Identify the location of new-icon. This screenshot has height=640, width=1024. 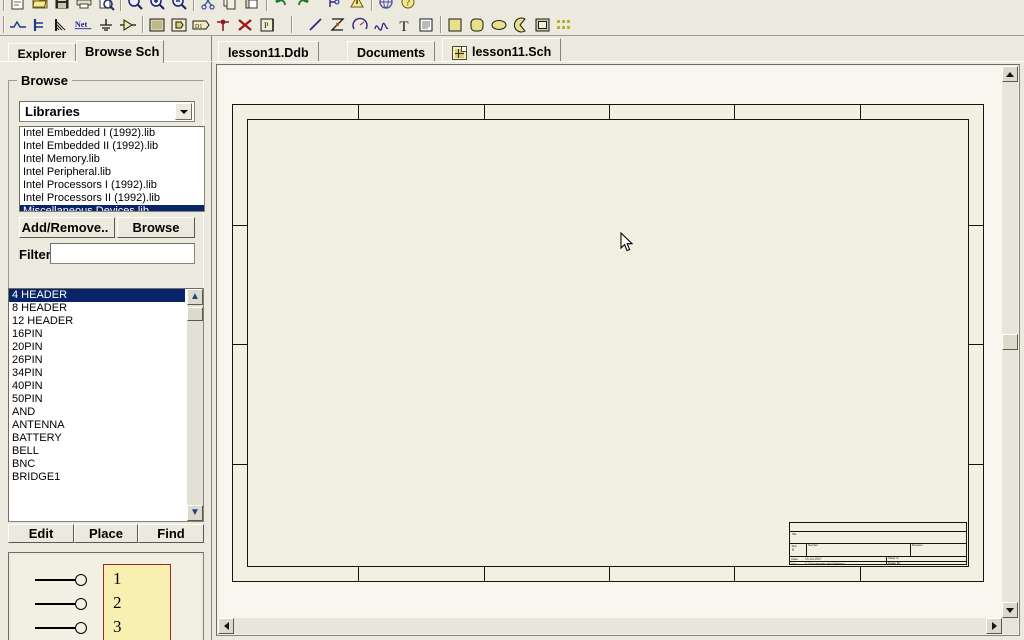
(18, 6).